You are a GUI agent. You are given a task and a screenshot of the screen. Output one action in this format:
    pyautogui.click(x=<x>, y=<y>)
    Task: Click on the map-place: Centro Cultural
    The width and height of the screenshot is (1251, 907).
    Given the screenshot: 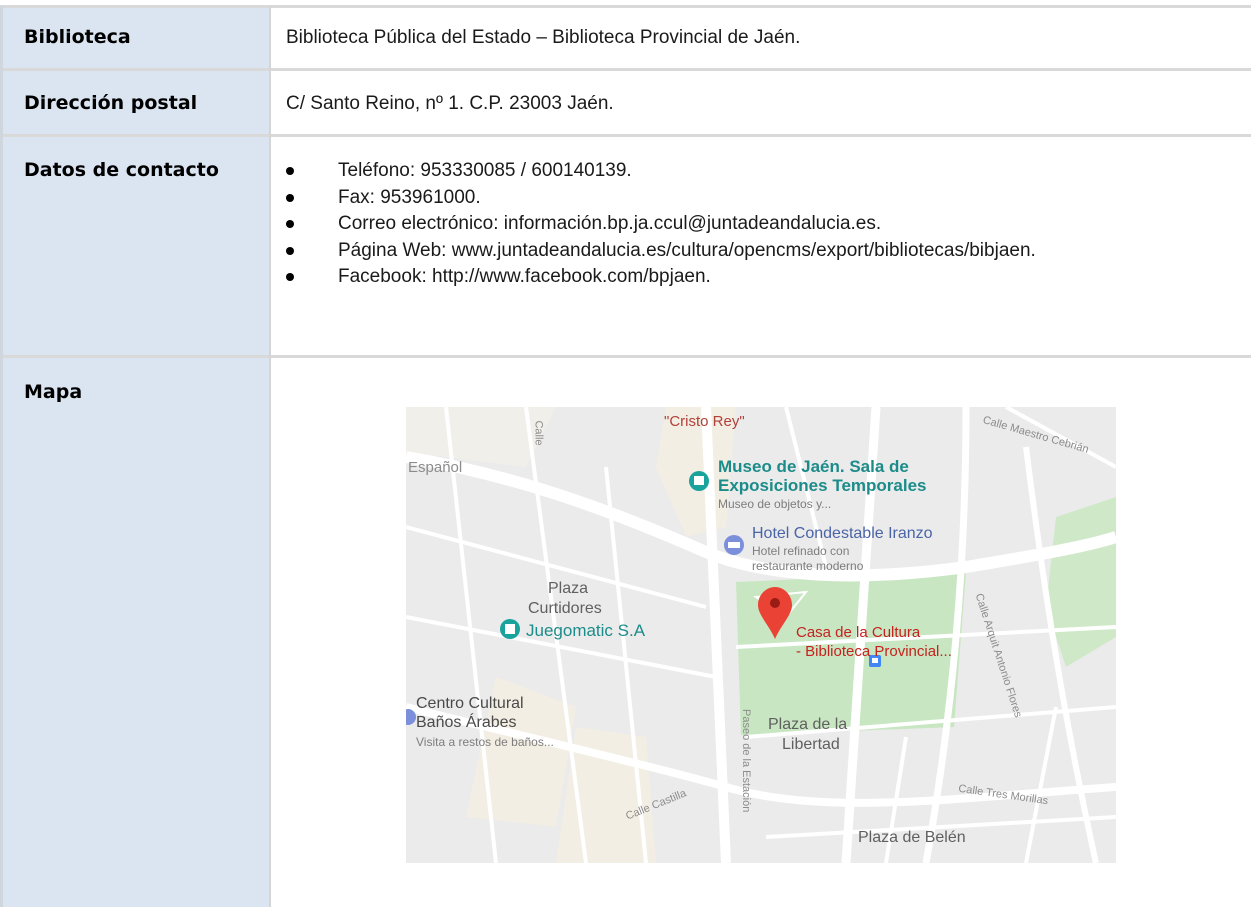 What is the action you would take?
    pyautogui.click(x=470, y=703)
    